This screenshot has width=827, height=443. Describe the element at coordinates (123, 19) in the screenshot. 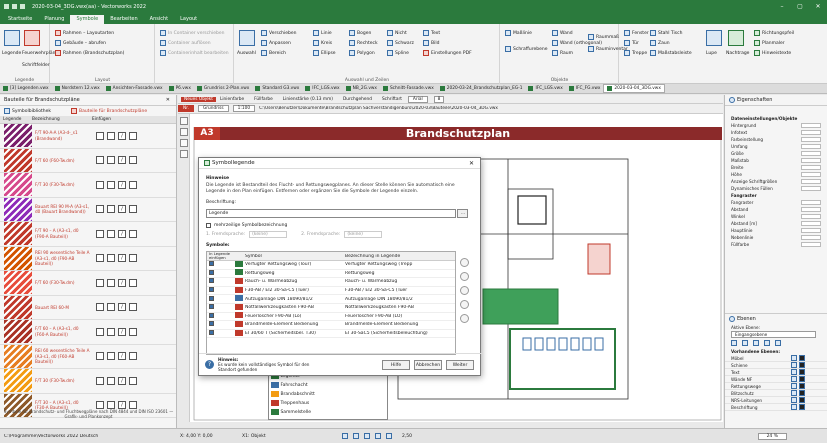

I see `tab-bearbeiten: Bearbeiten` at that location.